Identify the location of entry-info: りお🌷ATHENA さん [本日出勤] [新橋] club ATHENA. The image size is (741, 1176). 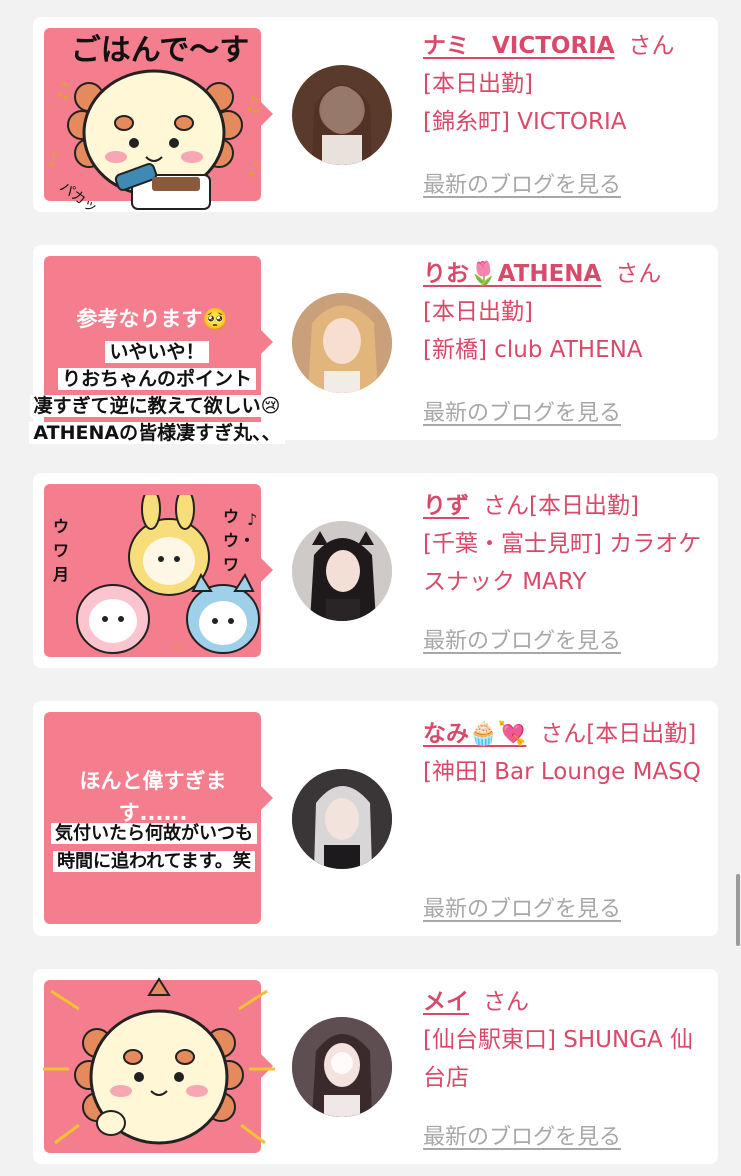
(568, 312).